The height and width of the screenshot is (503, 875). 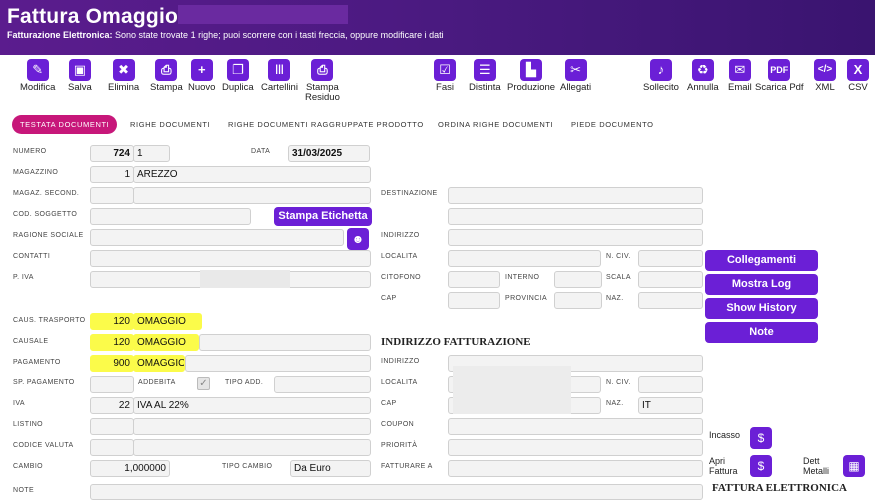 I want to click on addebita-checkbox: ✓, so click(x=203, y=383).